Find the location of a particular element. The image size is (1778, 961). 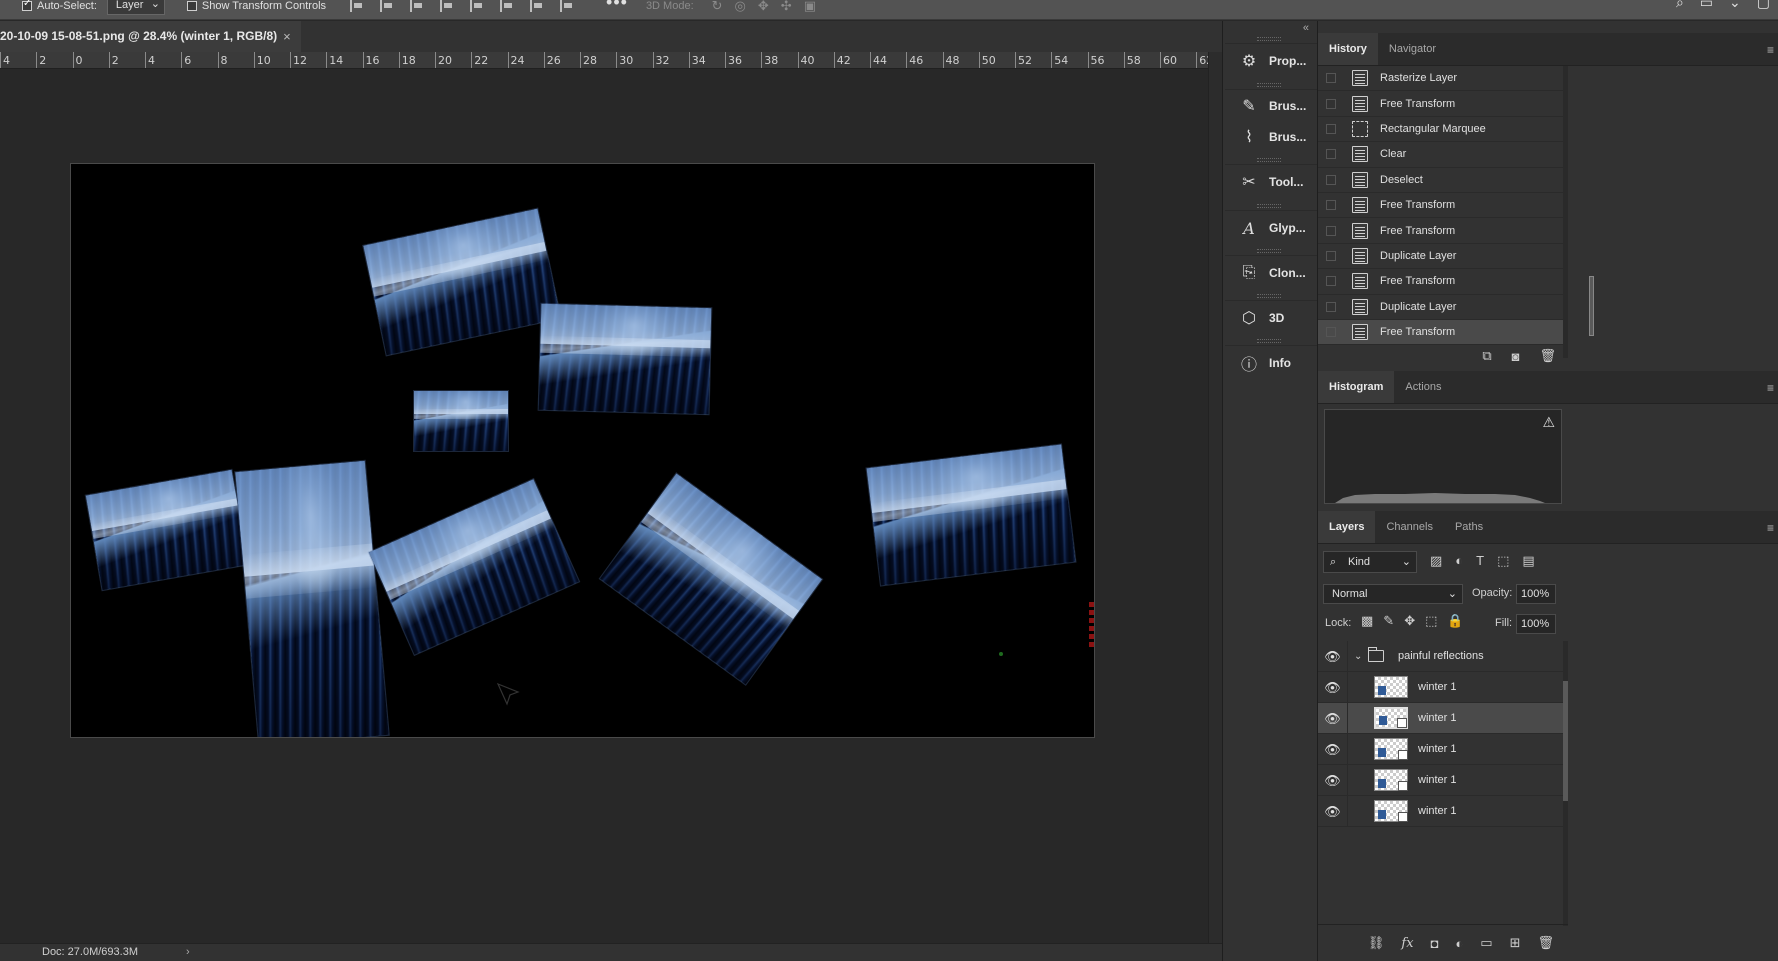

tab-layers: Layers is located at coordinates (1347, 527).